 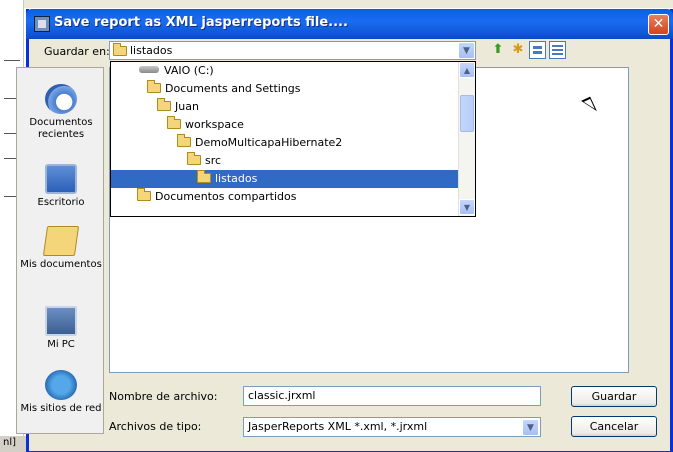 I want to click on drive-icon, so click(x=149, y=69).